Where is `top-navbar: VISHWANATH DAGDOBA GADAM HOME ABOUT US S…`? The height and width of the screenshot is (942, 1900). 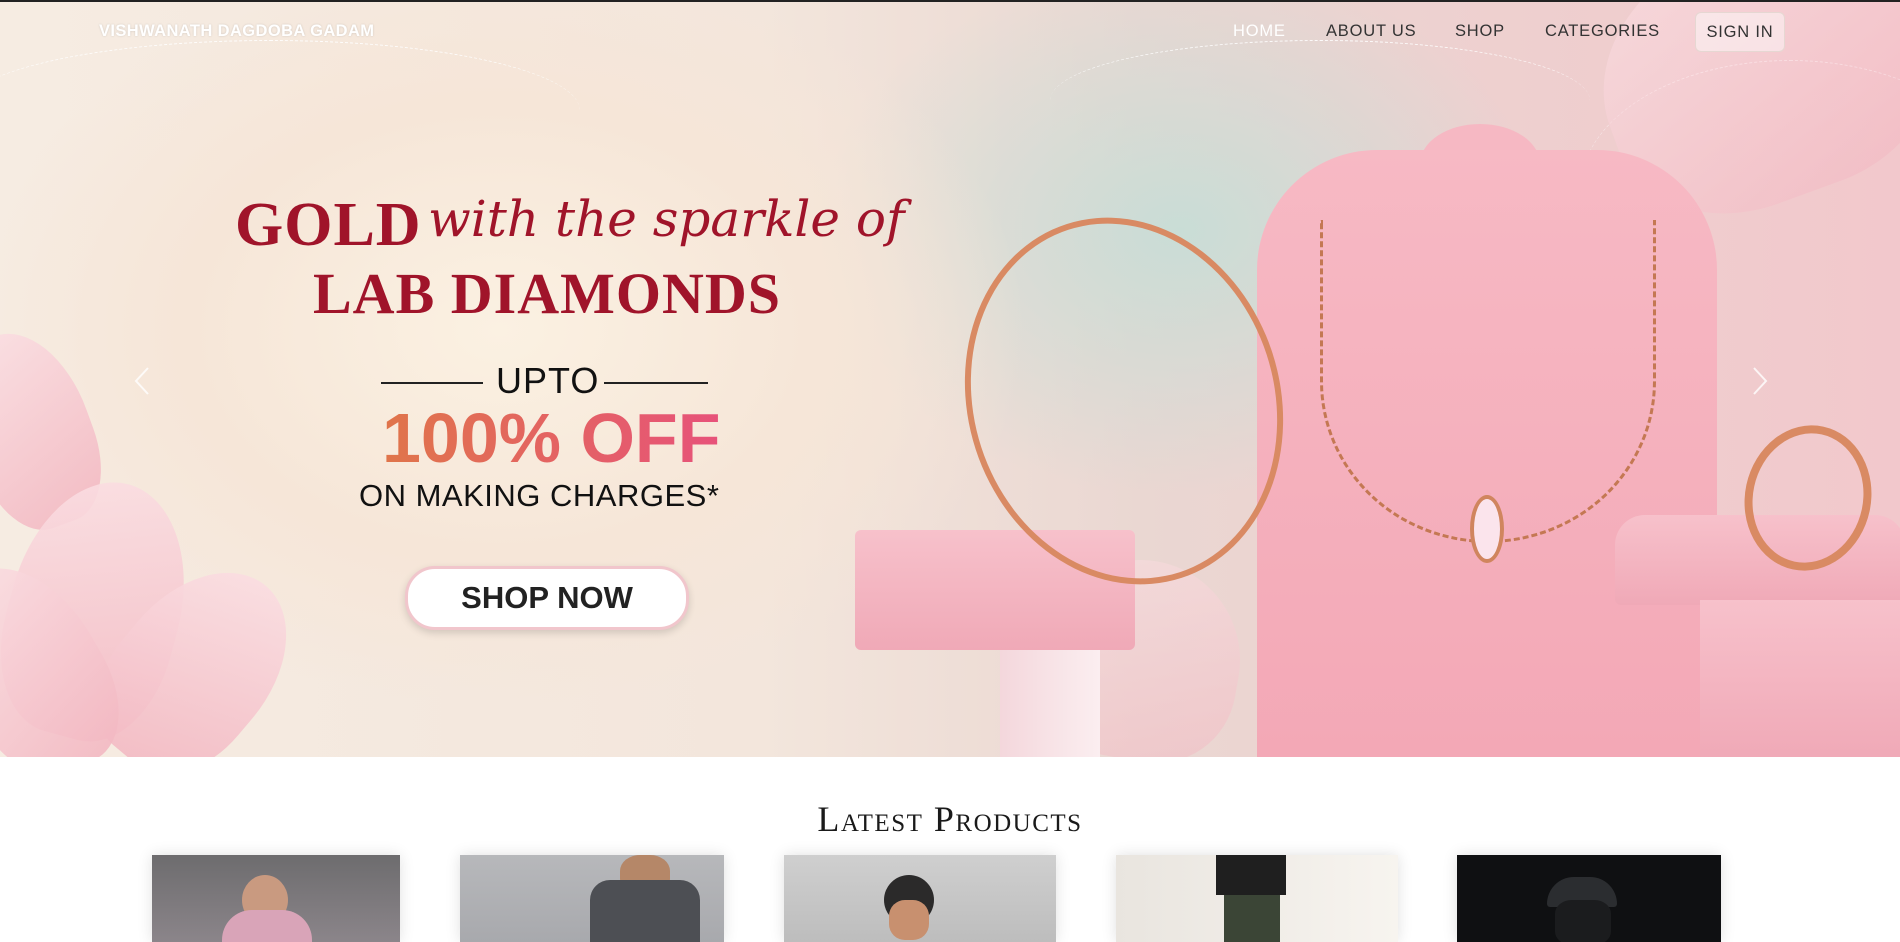 top-navbar: VISHWANATH DAGDOBA GADAM HOME ABOUT US S… is located at coordinates (950, 31).